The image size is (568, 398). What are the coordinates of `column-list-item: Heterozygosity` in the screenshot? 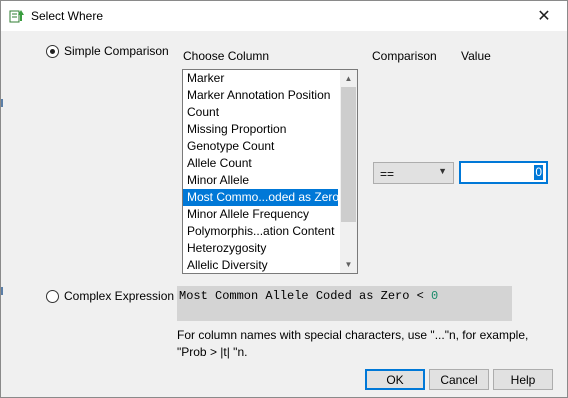 It's located at (260, 248).